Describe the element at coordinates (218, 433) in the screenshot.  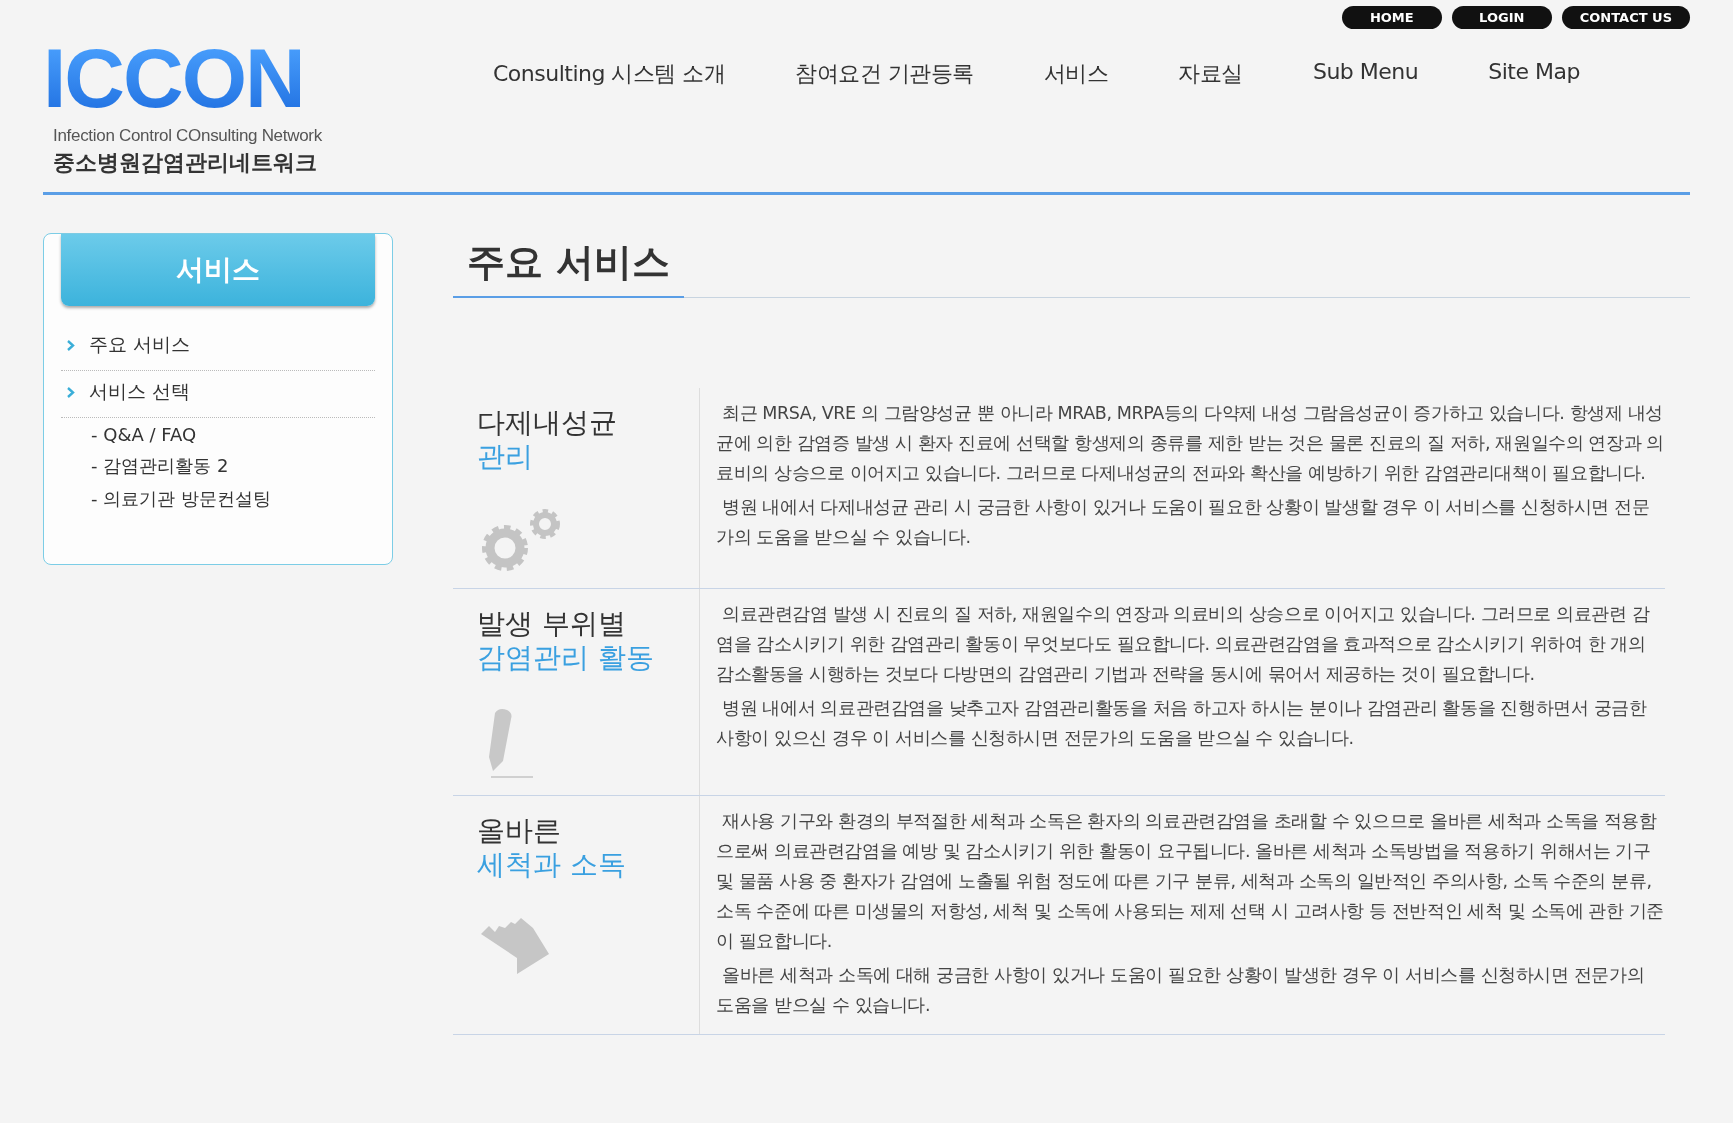
I see `sidebar-subitem: - Q&A / FAQ` at that location.